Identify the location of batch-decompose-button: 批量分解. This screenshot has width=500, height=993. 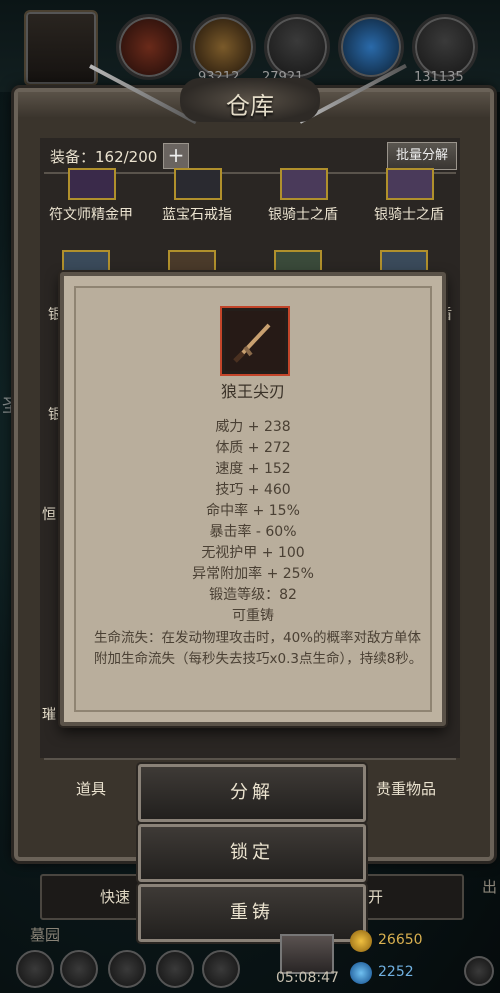
(422, 156).